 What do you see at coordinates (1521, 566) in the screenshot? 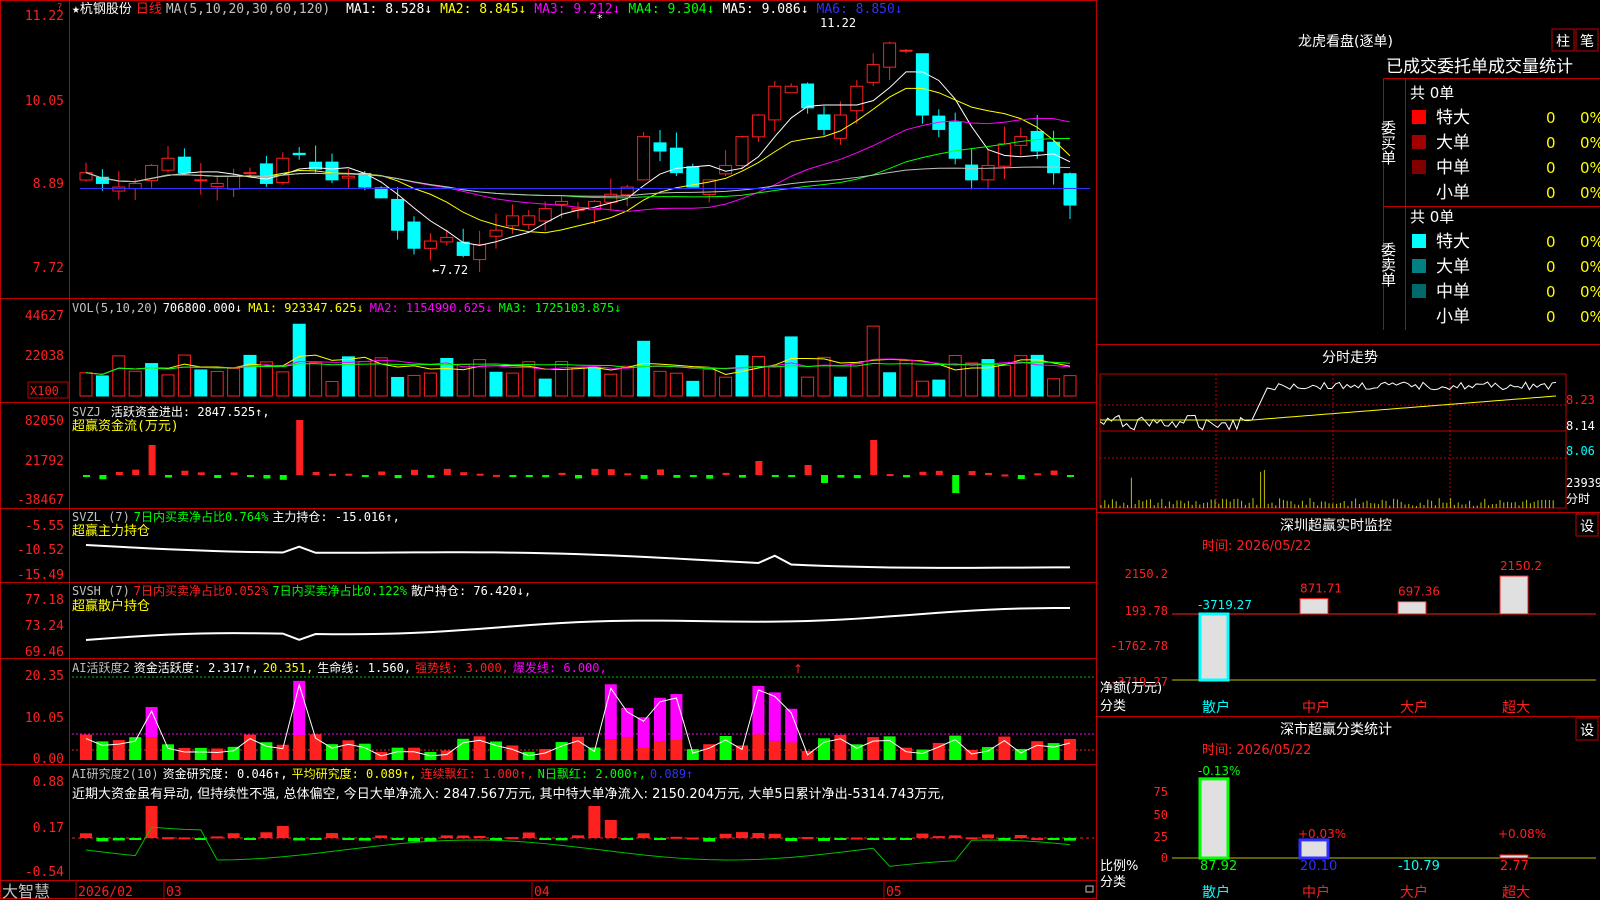
I see `monitor-value-label: 2150.2` at bounding box center [1521, 566].